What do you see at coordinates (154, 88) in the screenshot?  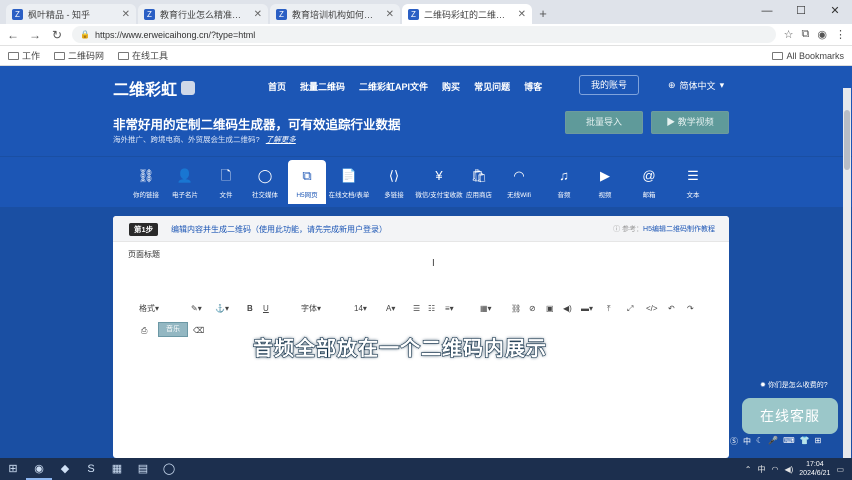 I see `site-logo: 二维彩虹` at bounding box center [154, 88].